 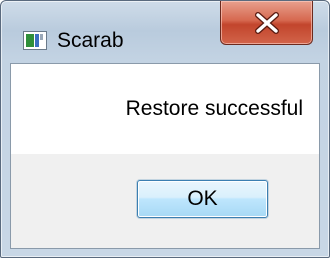 I want to click on close-button, so click(x=266, y=23).